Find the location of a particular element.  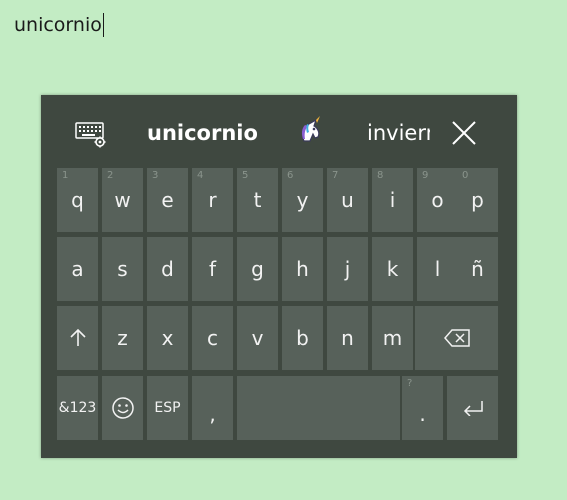

key-d: d is located at coordinates (167, 269).